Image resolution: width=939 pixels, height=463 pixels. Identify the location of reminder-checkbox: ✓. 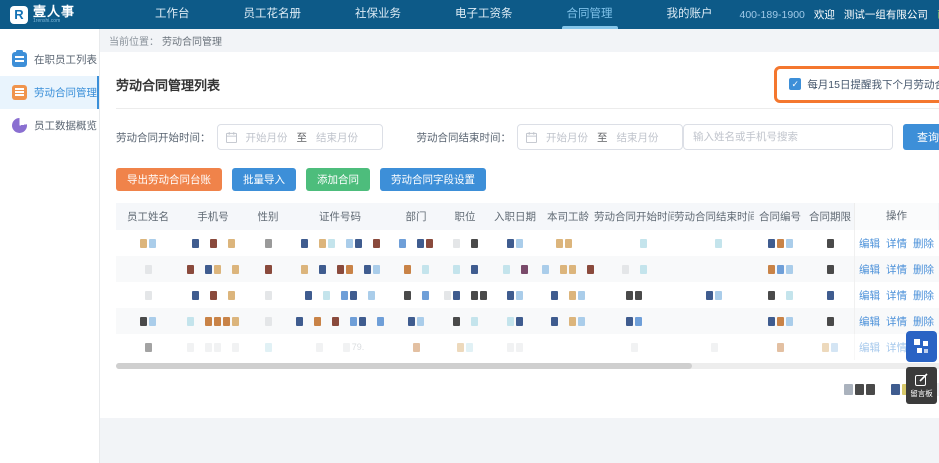
(795, 84).